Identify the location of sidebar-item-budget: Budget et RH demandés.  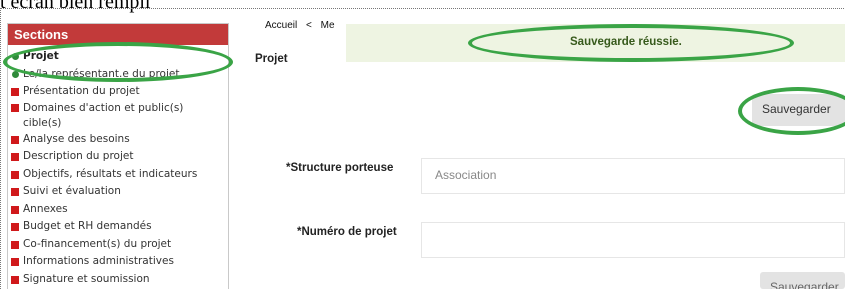
(119, 227).